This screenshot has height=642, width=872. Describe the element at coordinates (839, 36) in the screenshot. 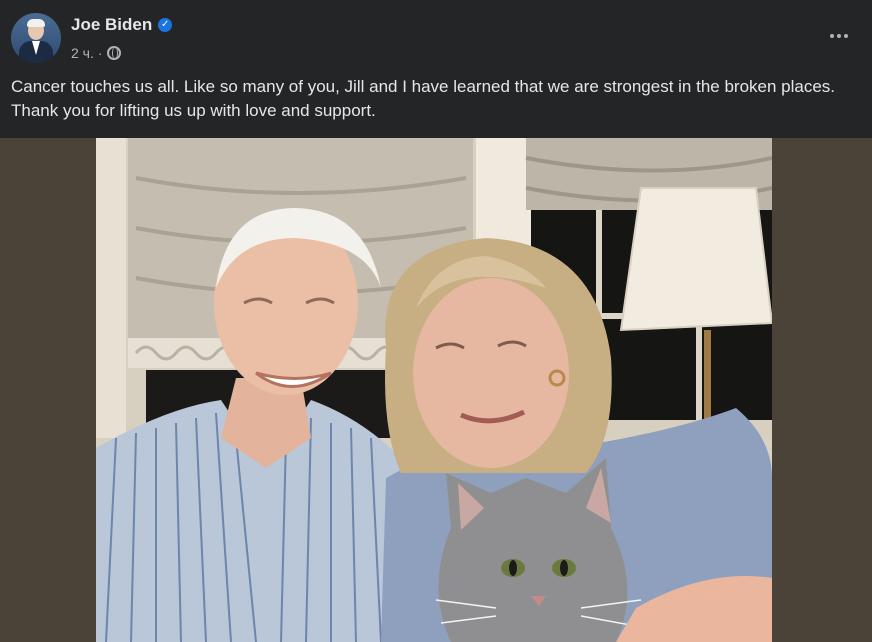

I see `more-options-button` at that location.